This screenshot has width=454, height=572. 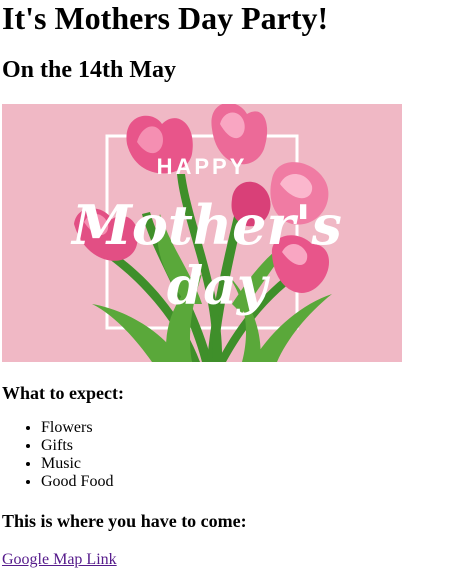 I want to click on list-item: Gifts, so click(x=246, y=446).